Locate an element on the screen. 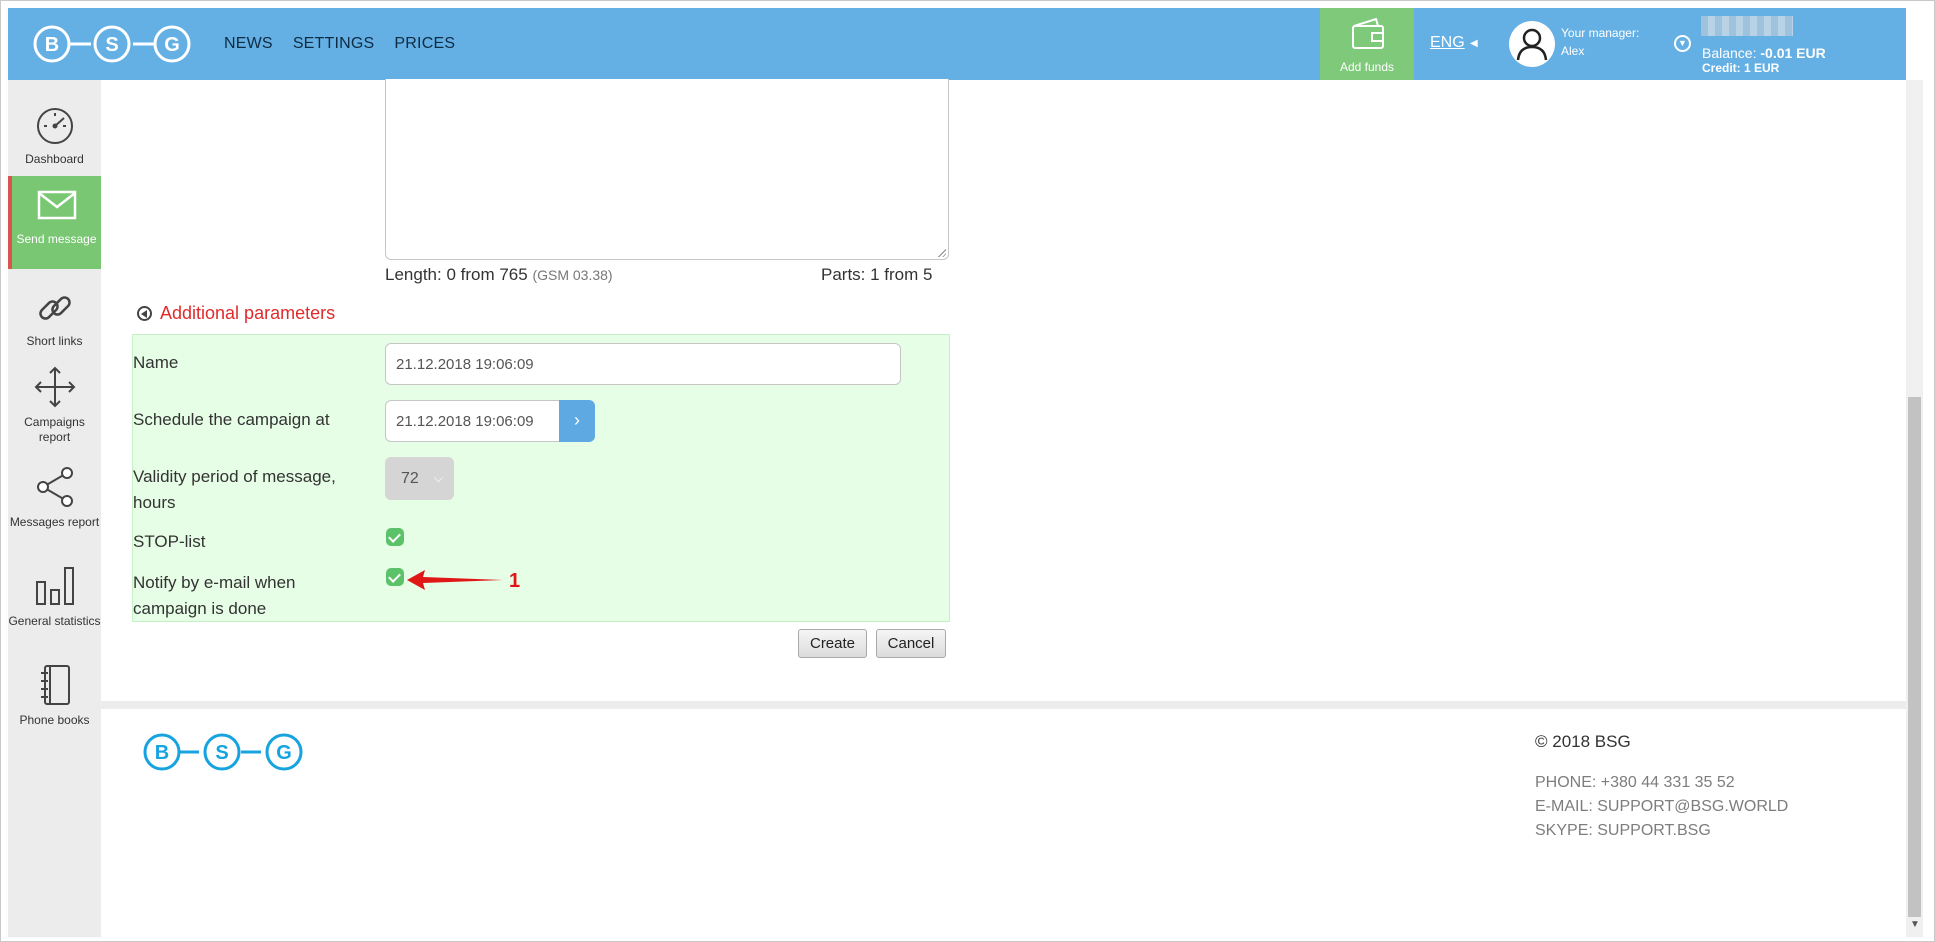 This screenshot has height=942, width=1935. sidebar-label-short-links: Short links is located at coordinates (54, 341).